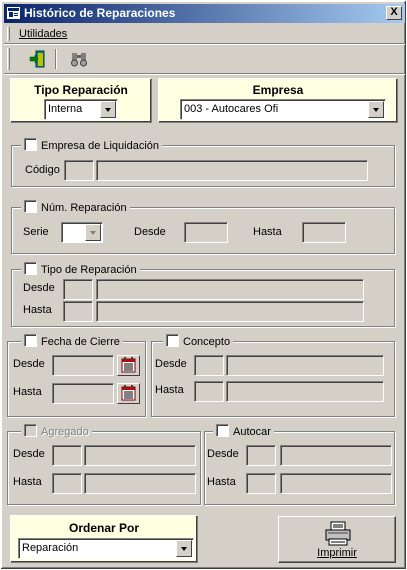 This screenshot has width=407, height=570. Describe the element at coordinates (29, 364) in the screenshot. I see `fecha-desde-label: Desde` at that location.